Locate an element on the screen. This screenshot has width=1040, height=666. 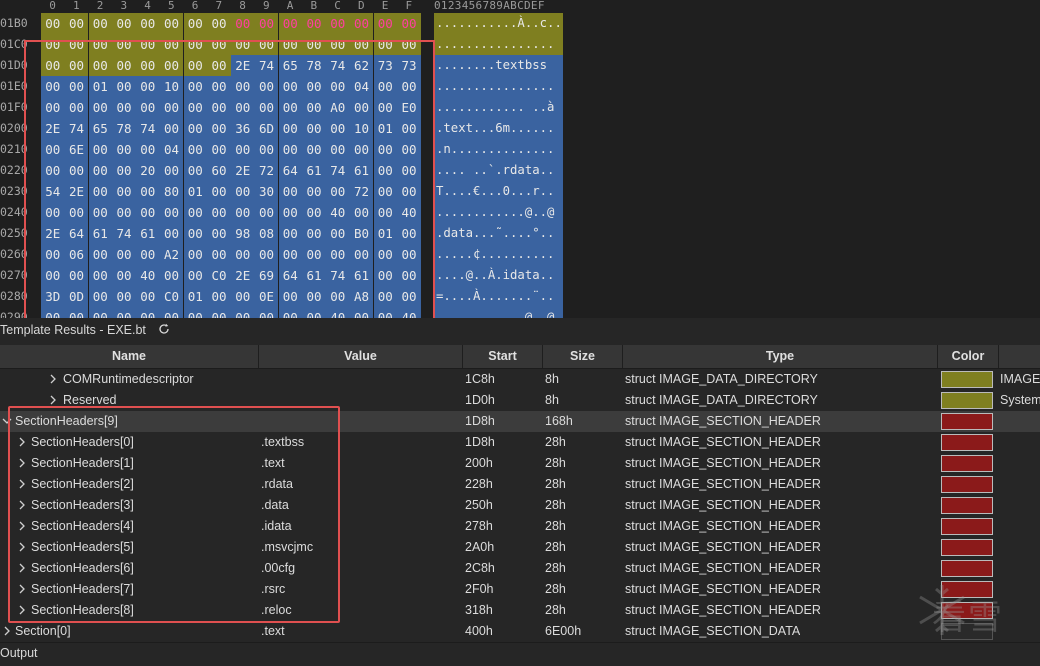
hex-row-ascii: .... ..`.rdata.. is located at coordinates (498, 170).